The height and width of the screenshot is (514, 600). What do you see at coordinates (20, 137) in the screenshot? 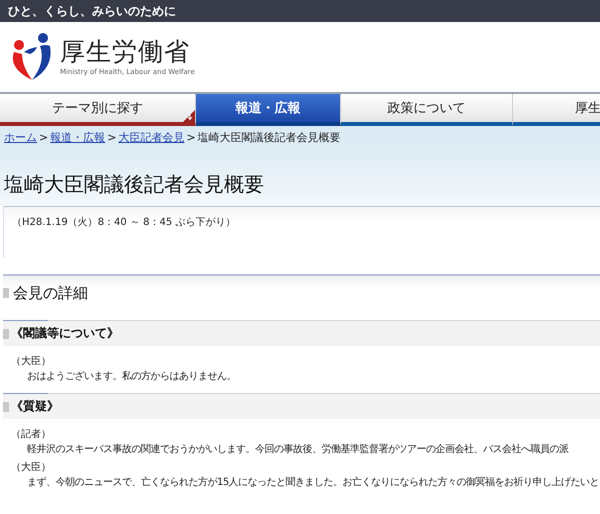
I see `breadcrumb-link: ホーム` at bounding box center [20, 137].